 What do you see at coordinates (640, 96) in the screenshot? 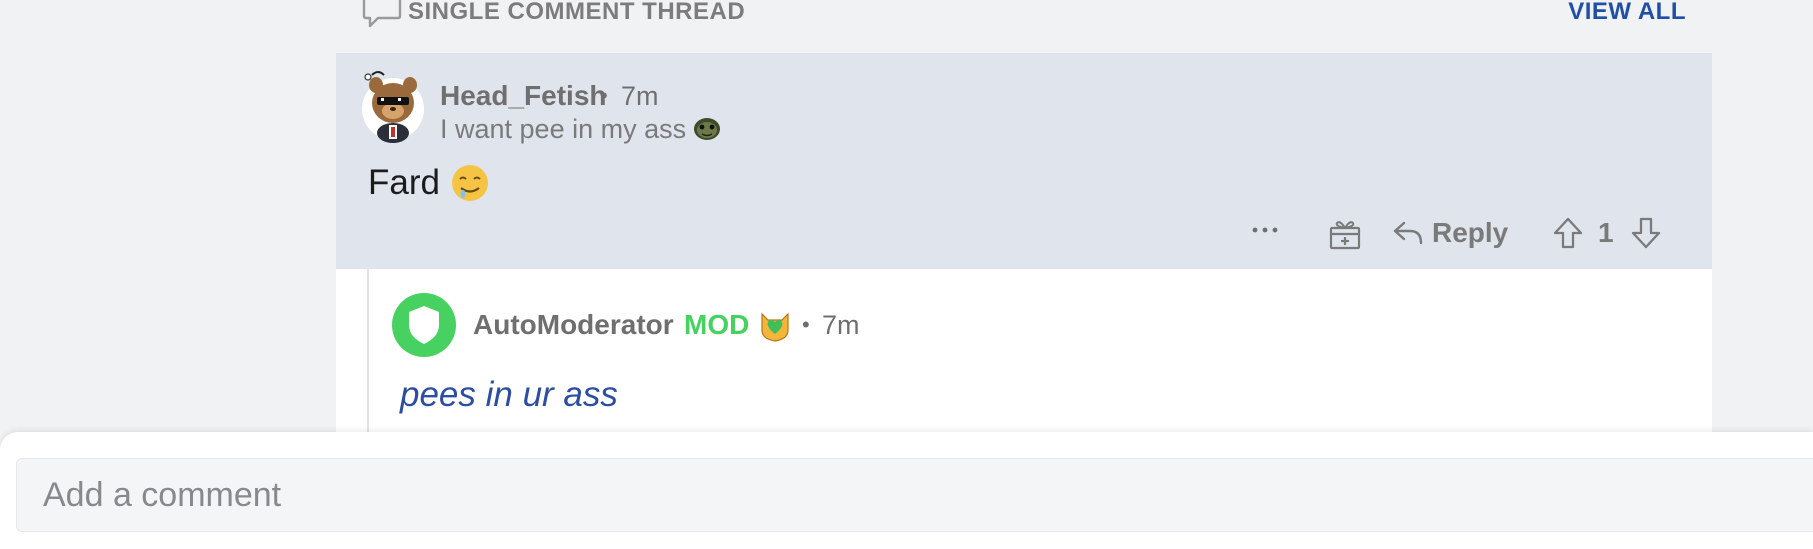
I see `comment-timestamp: 7m` at bounding box center [640, 96].